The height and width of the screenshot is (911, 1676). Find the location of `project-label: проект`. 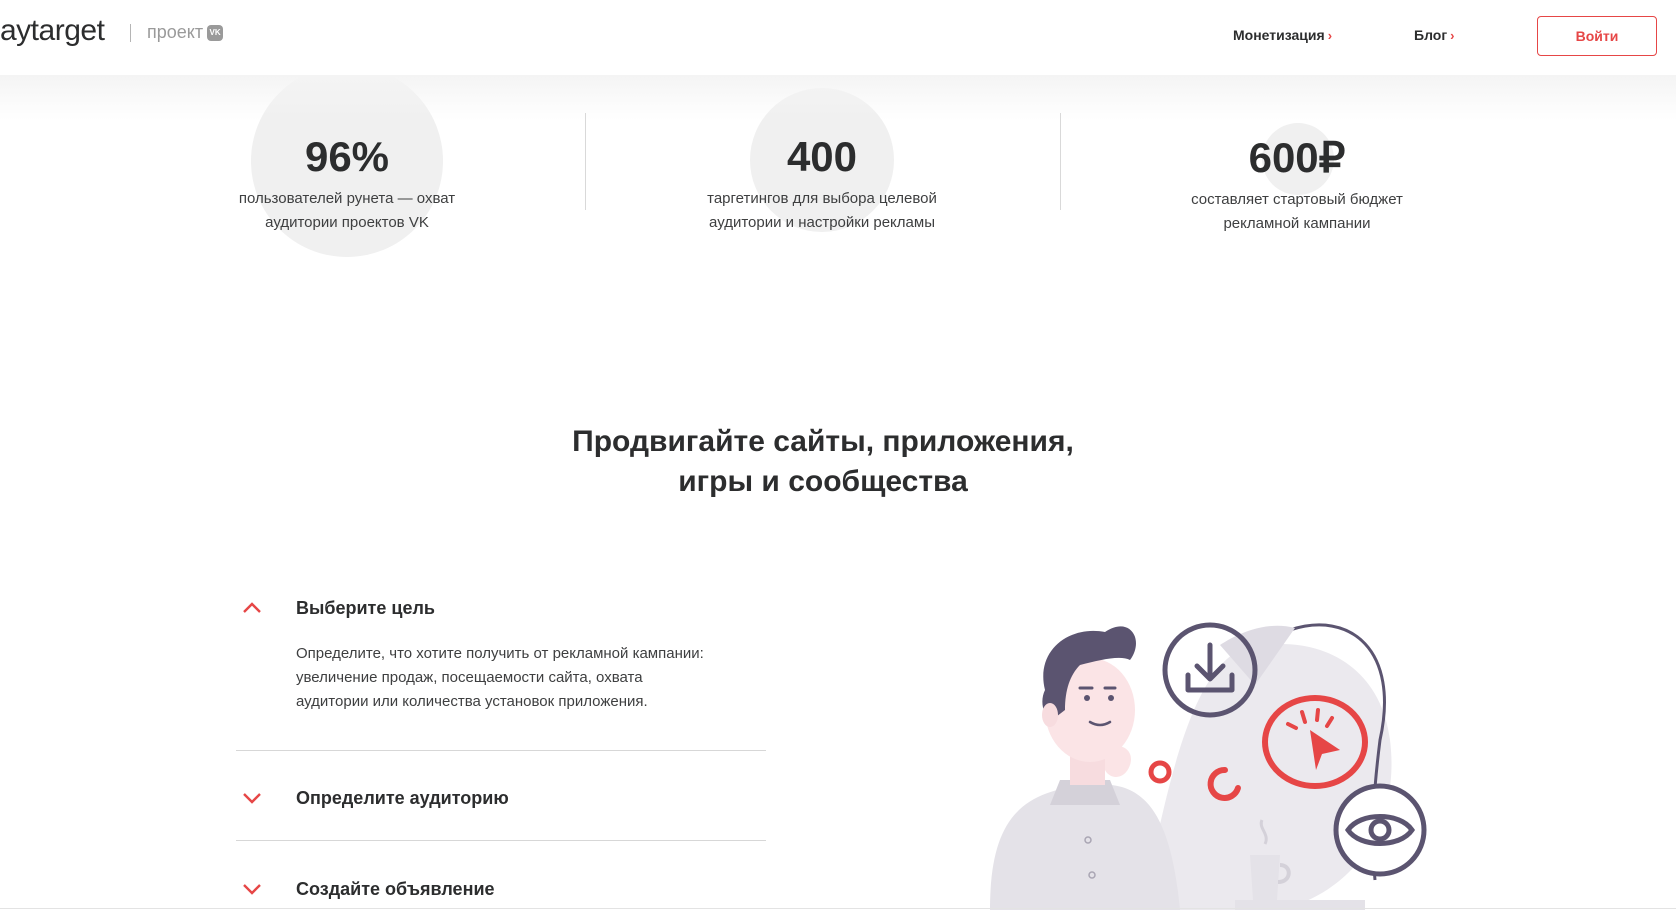

project-label: проект is located at coordinates (175, 32).